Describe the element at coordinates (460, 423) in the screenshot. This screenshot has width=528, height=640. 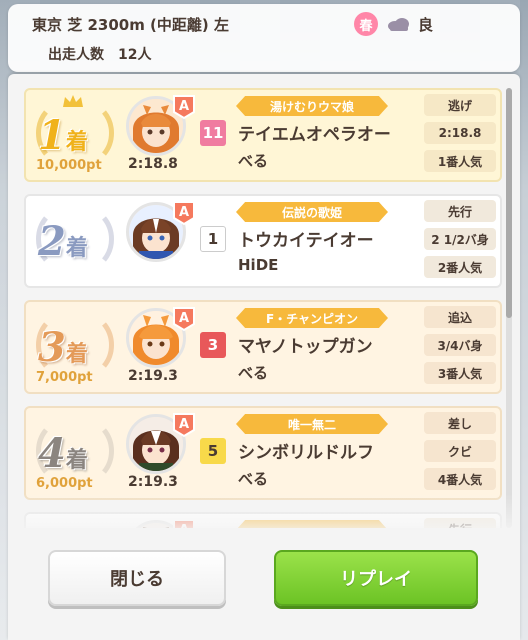
I see `strategy-badge: 差し` at that location.